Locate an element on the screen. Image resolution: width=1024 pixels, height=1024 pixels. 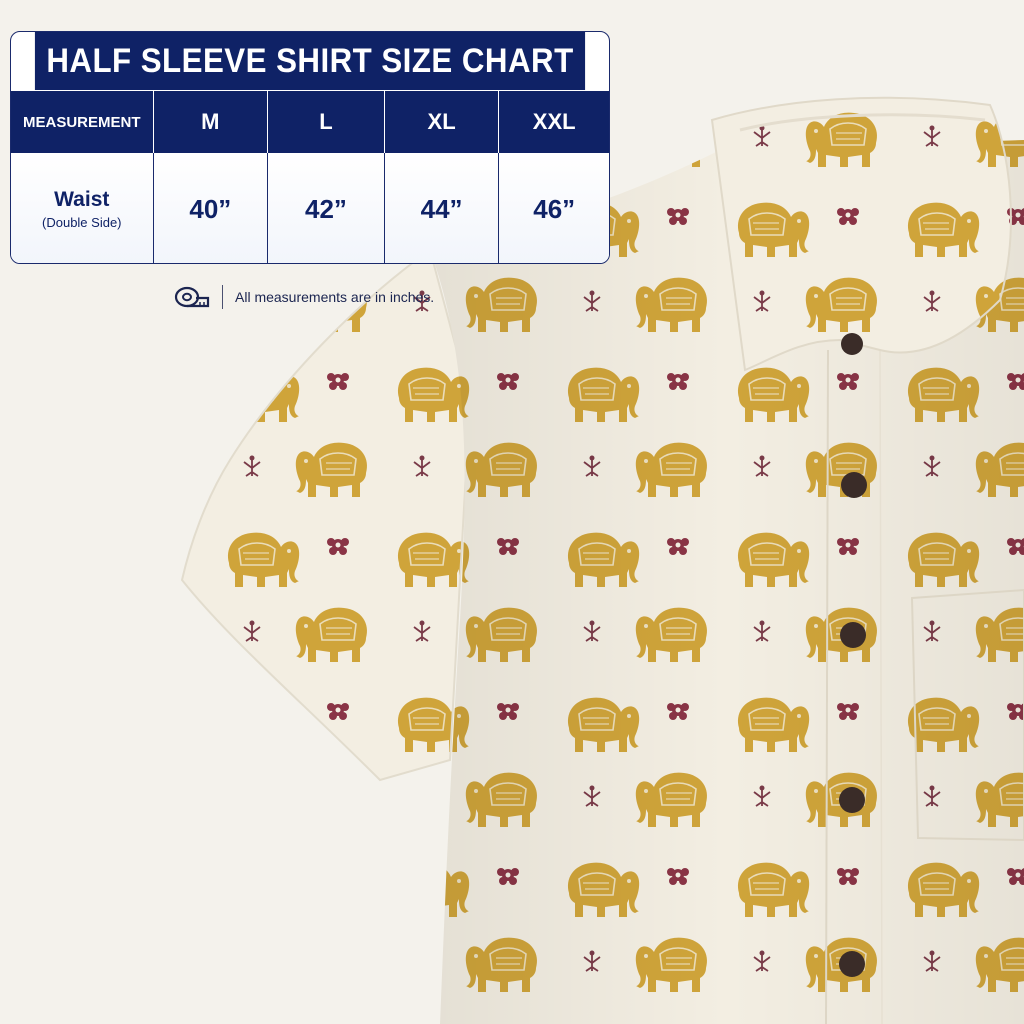
value-xxl: 46” is located at coordinates (554, 208).